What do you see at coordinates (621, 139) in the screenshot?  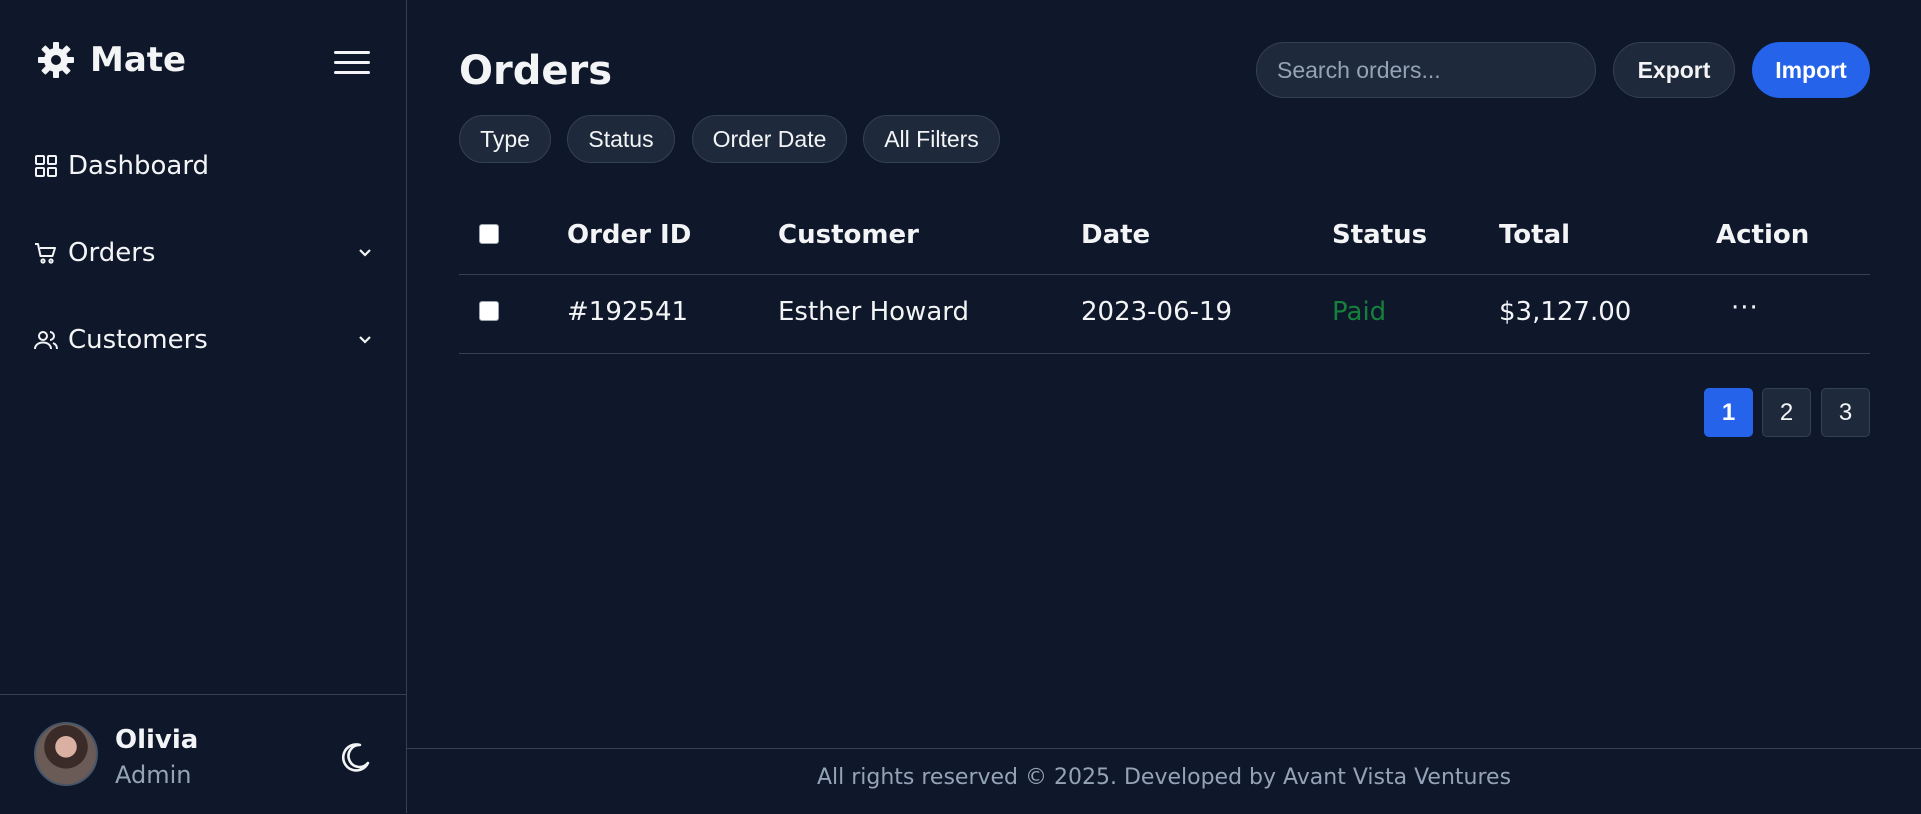 I see `filter-status: Status` at bounding box center [621, 139].